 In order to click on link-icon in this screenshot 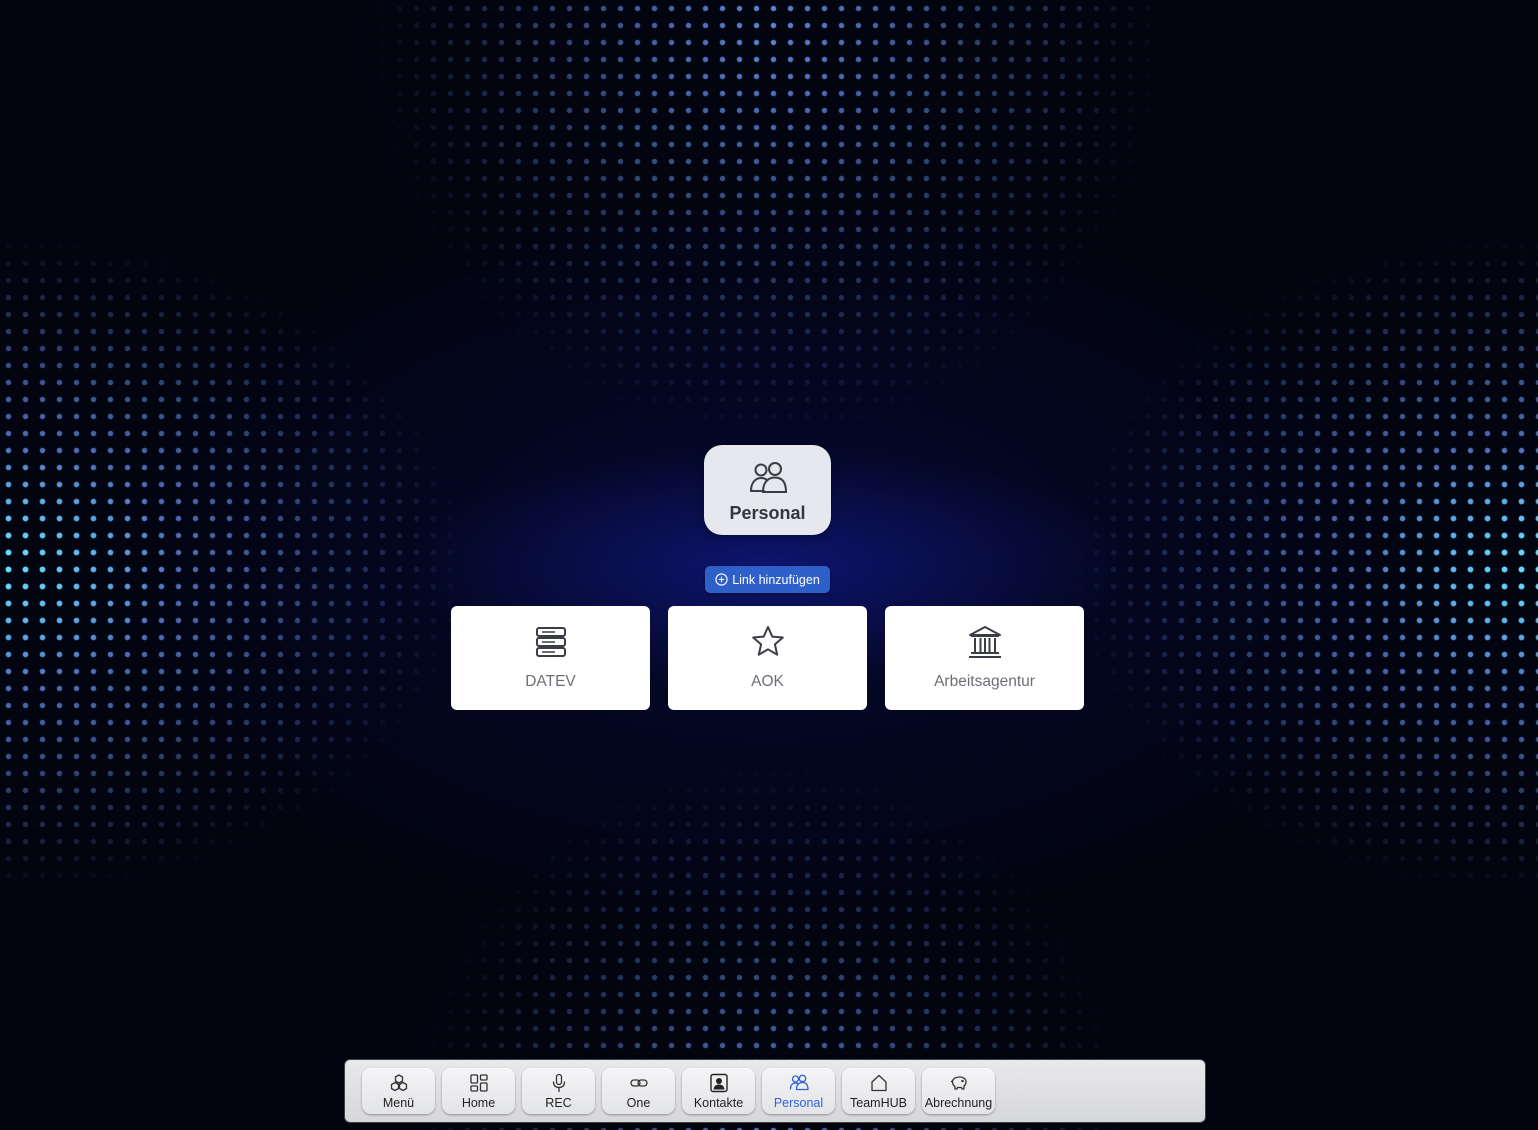, I will do `click(638, 1083)`.